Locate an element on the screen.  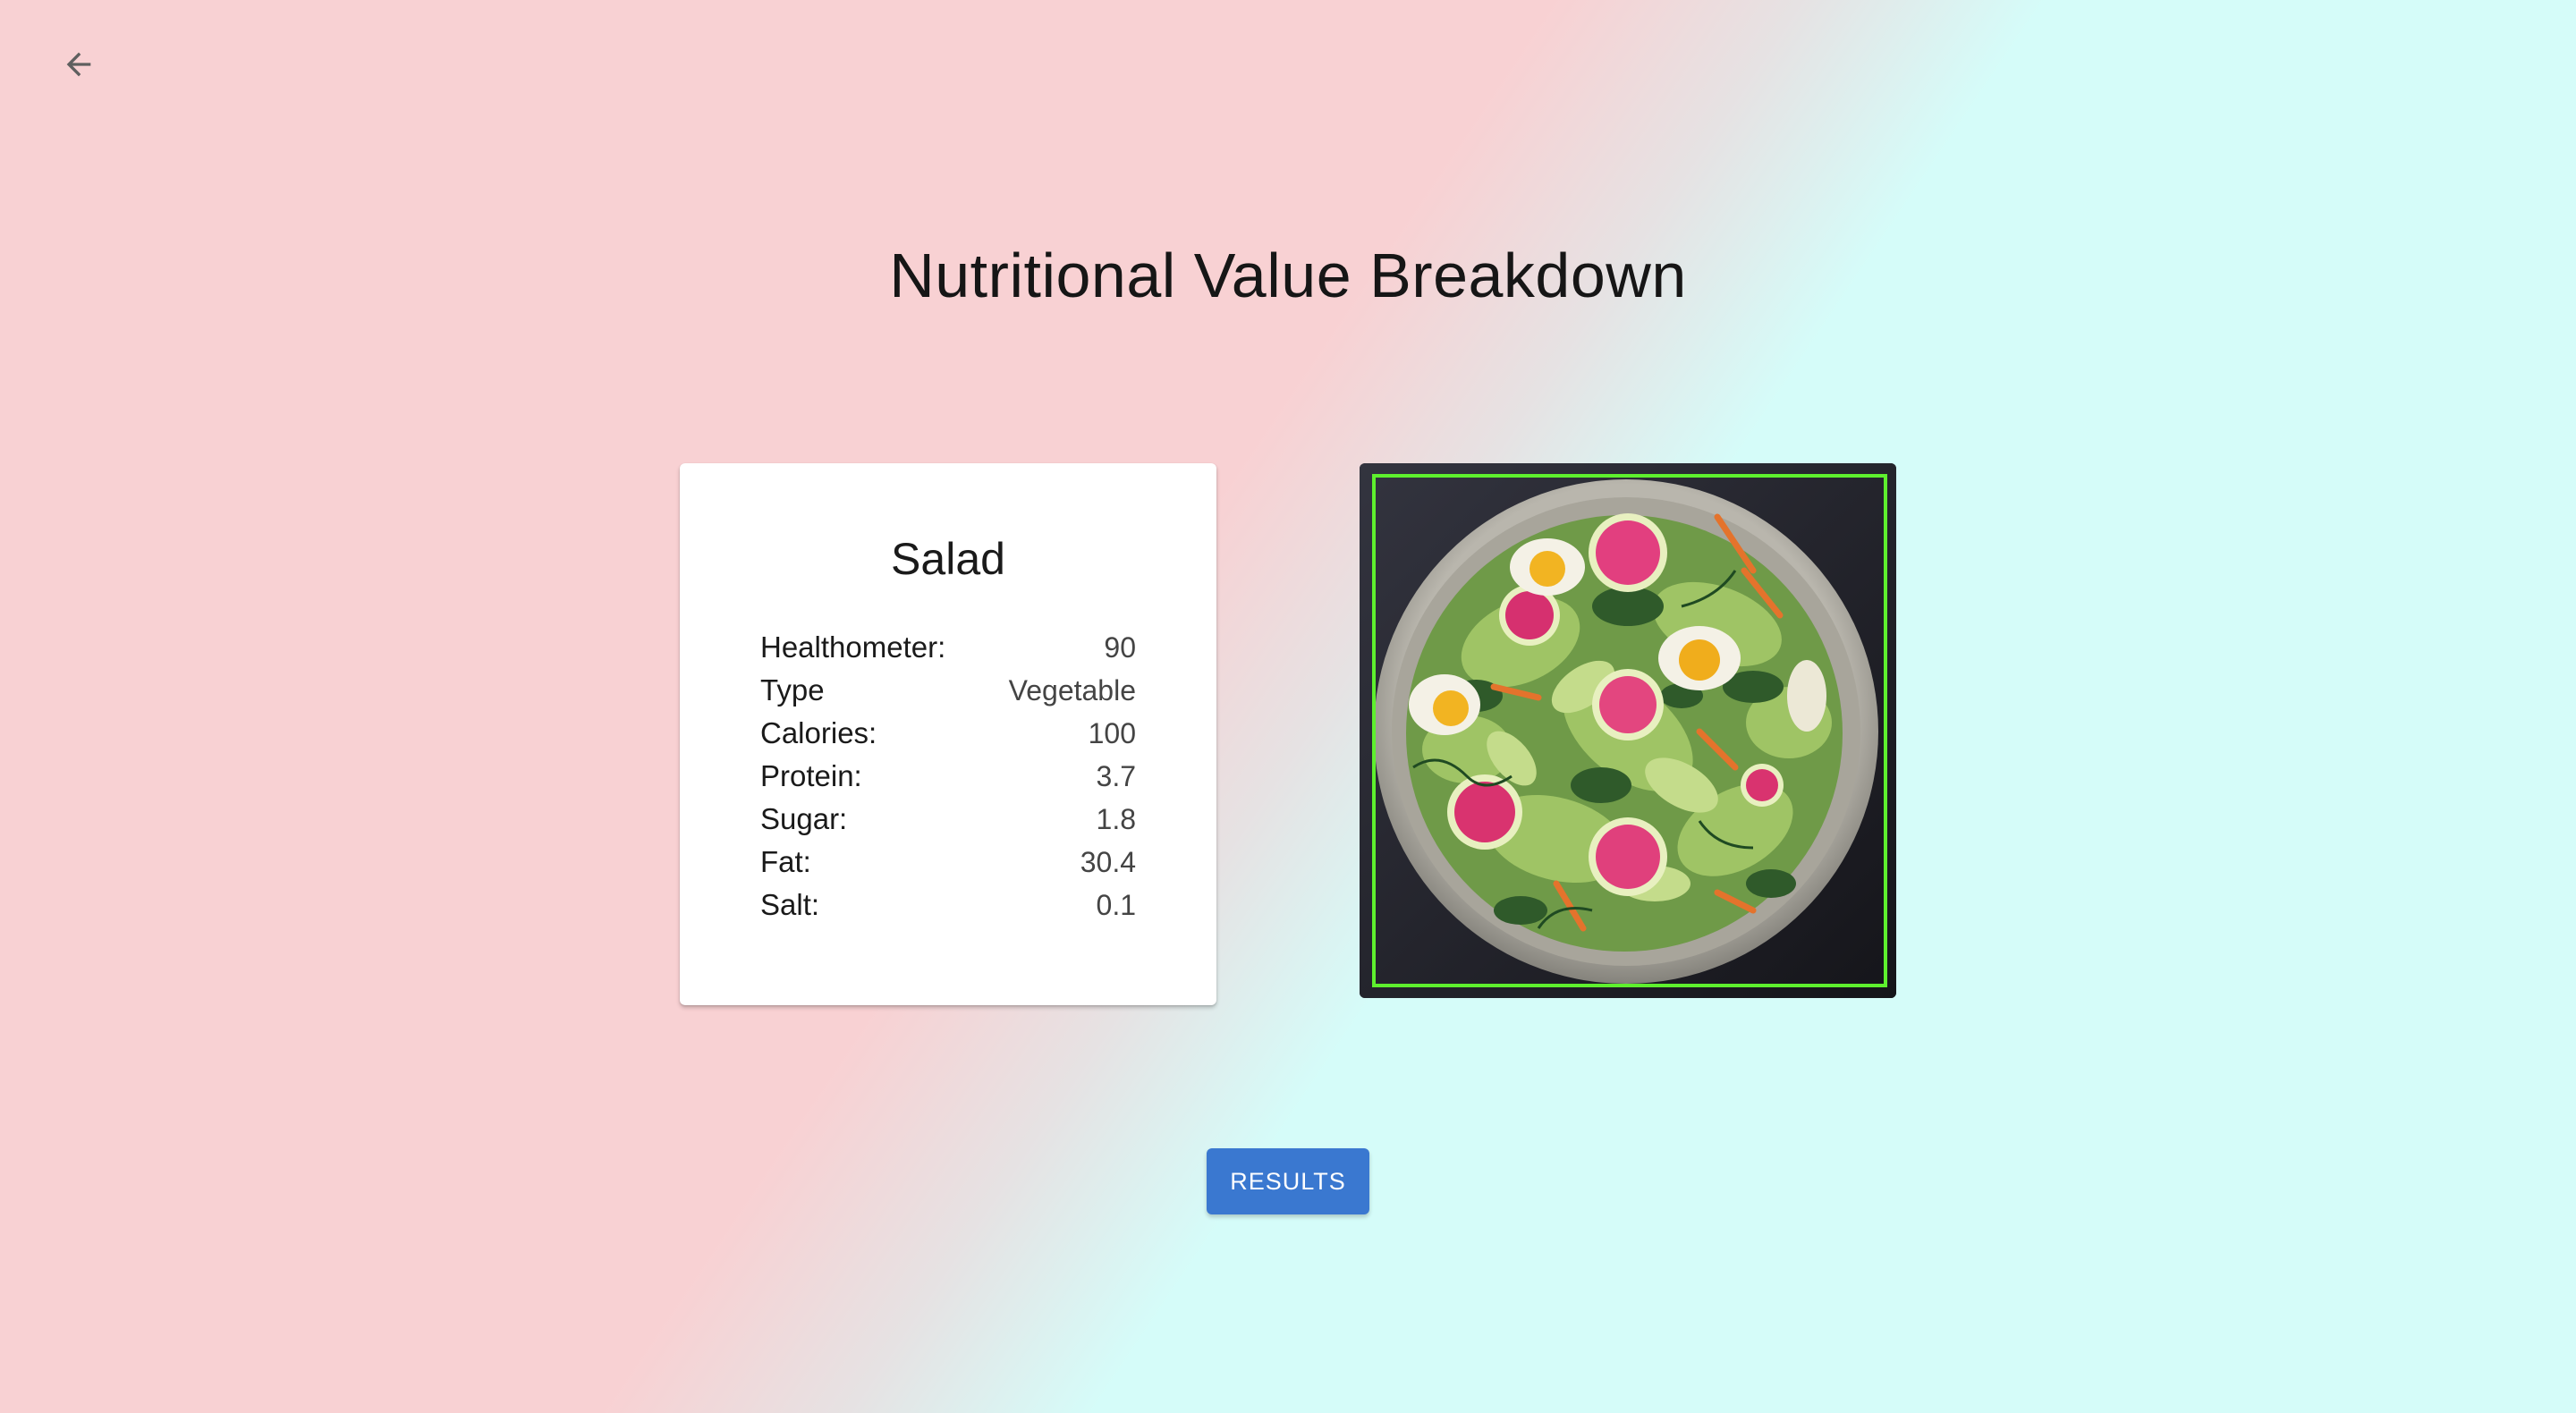
stat-value: 0.1 is located at coordinates (1116, 904).